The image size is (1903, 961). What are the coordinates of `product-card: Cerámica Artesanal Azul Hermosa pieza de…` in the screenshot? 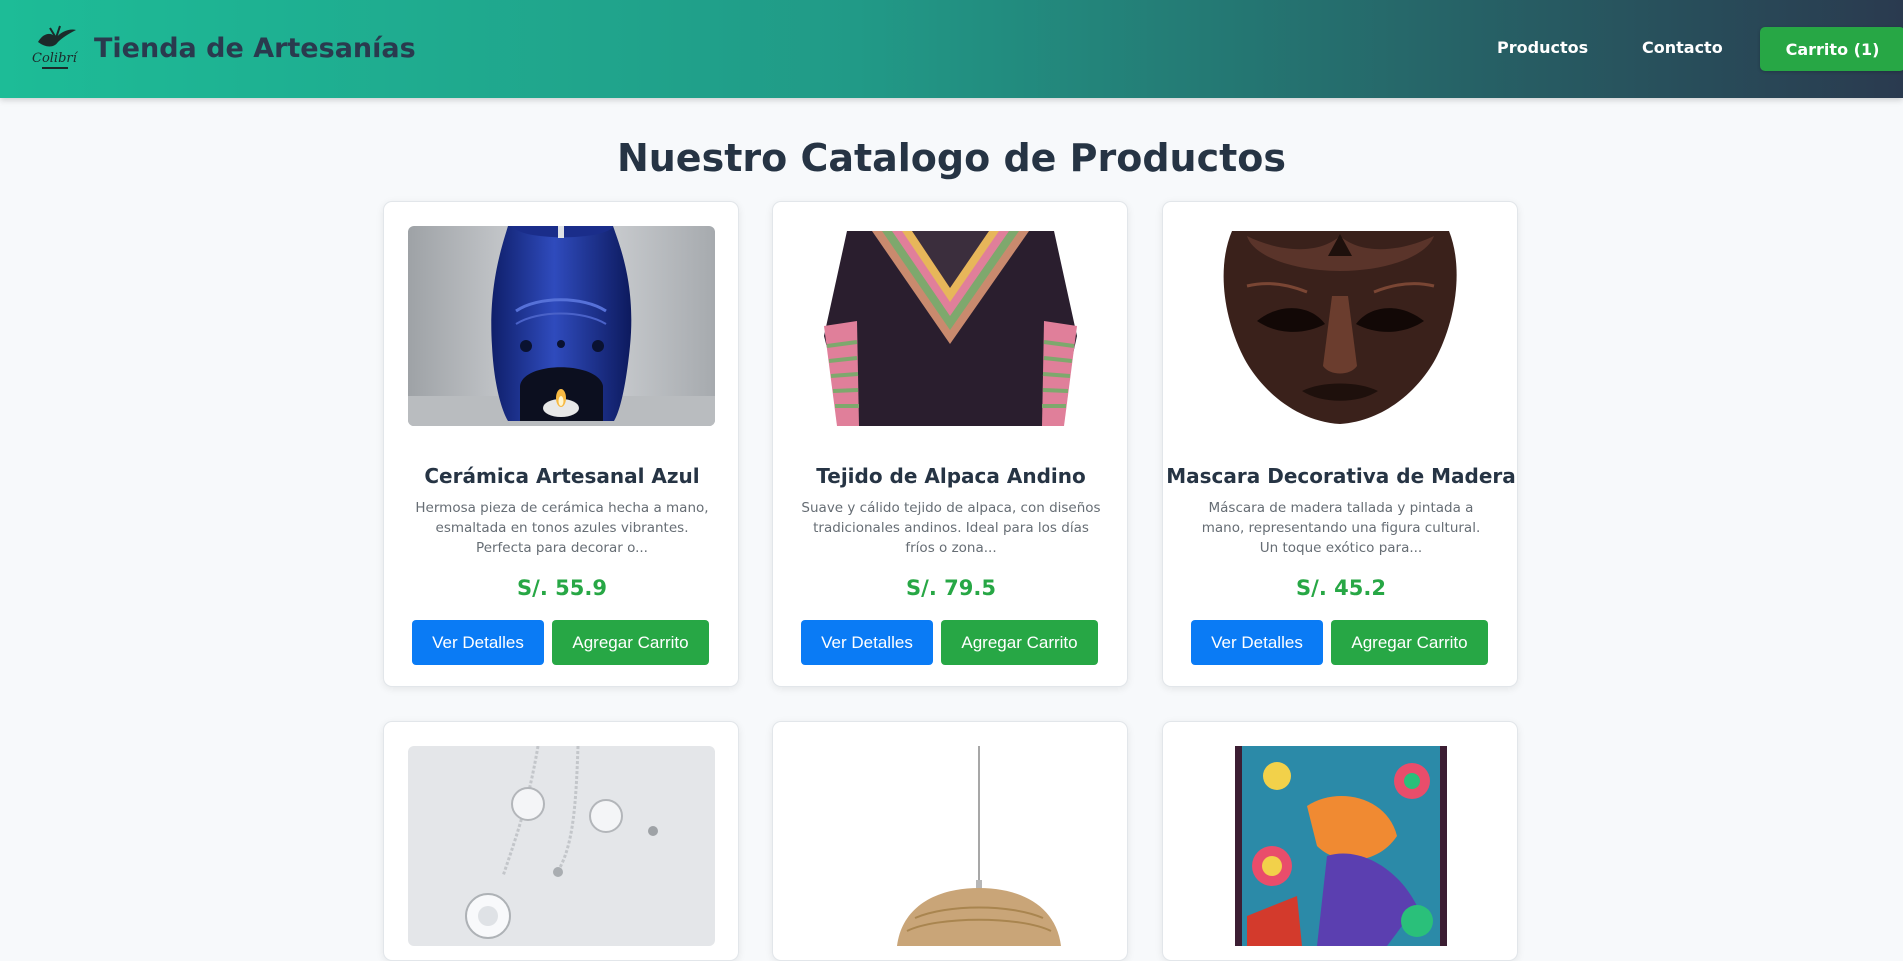 It's located at (561, 444).